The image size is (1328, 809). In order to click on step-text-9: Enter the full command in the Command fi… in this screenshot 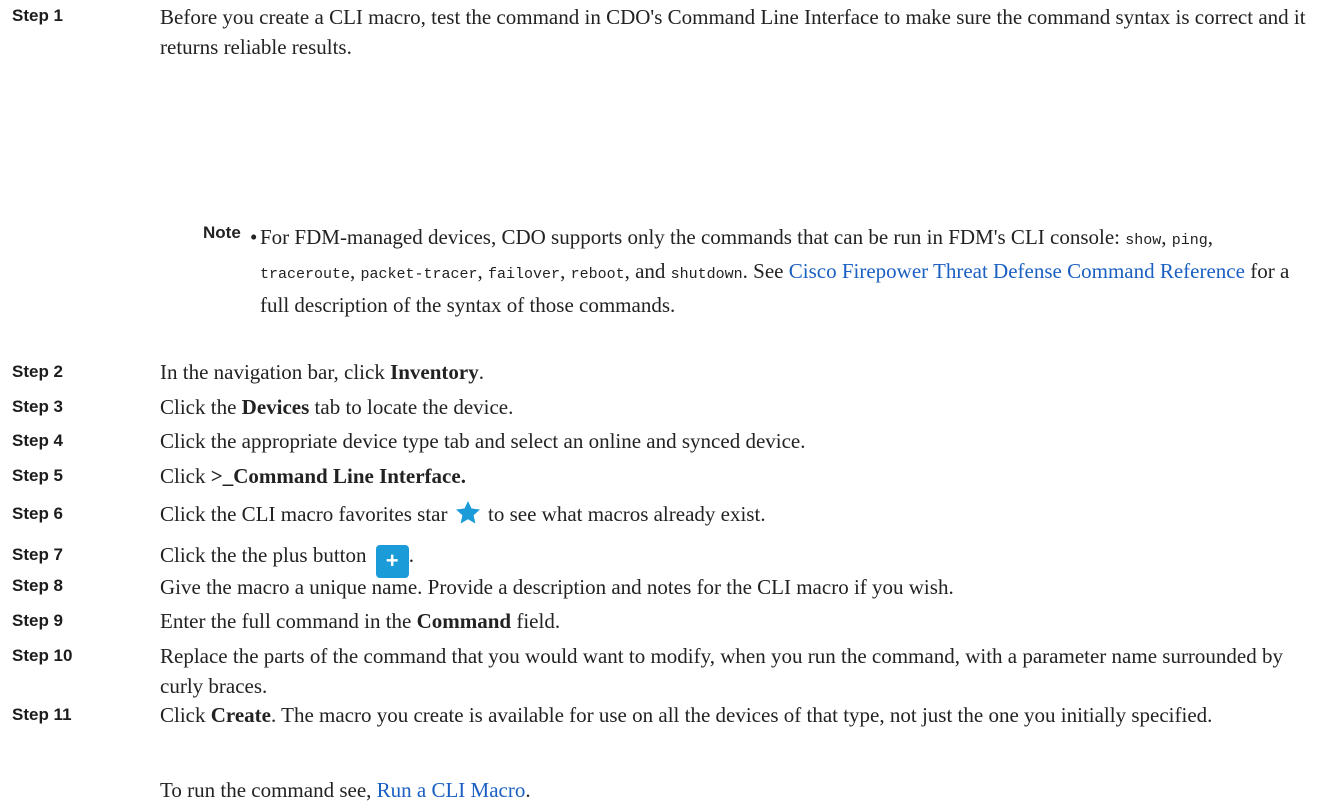, I will do `click(360, 620)`.